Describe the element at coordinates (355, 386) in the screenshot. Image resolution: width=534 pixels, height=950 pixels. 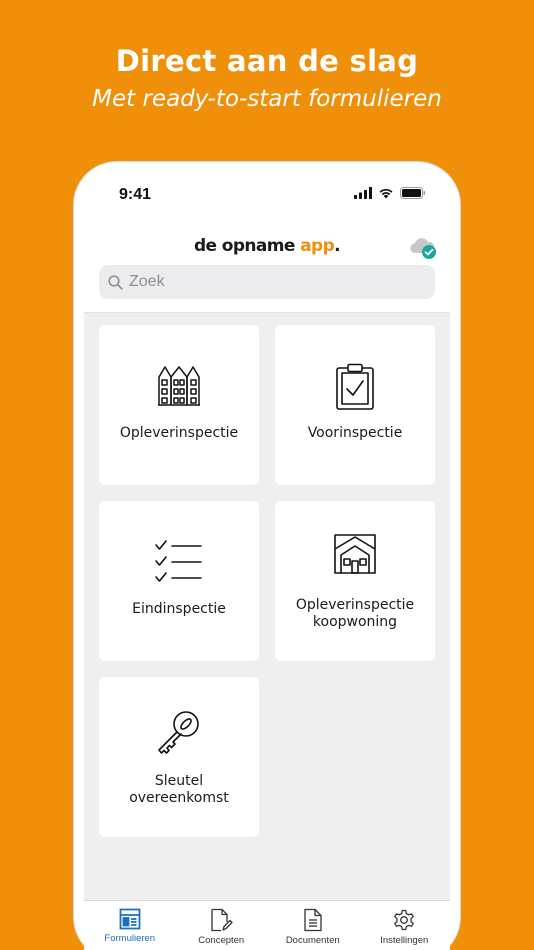
I see `clipboard-check-icon` at that location.